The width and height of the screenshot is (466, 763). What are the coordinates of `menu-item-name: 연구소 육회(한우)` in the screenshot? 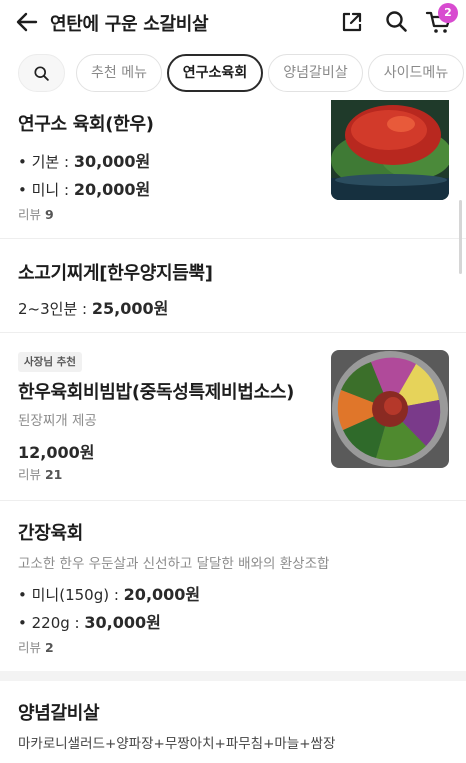 It's located at (86, 124).